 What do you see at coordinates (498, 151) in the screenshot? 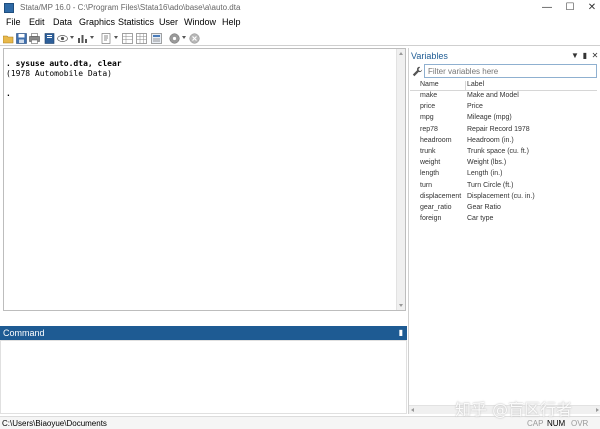
I see `variable-label: Trunk space (cu. ft.)` at bounding box center [498, 151].